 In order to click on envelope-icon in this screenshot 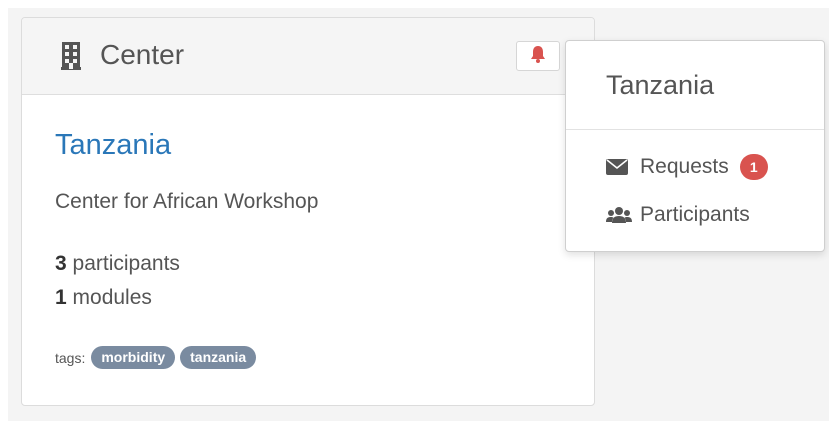, I will do `click(619, 167)`.